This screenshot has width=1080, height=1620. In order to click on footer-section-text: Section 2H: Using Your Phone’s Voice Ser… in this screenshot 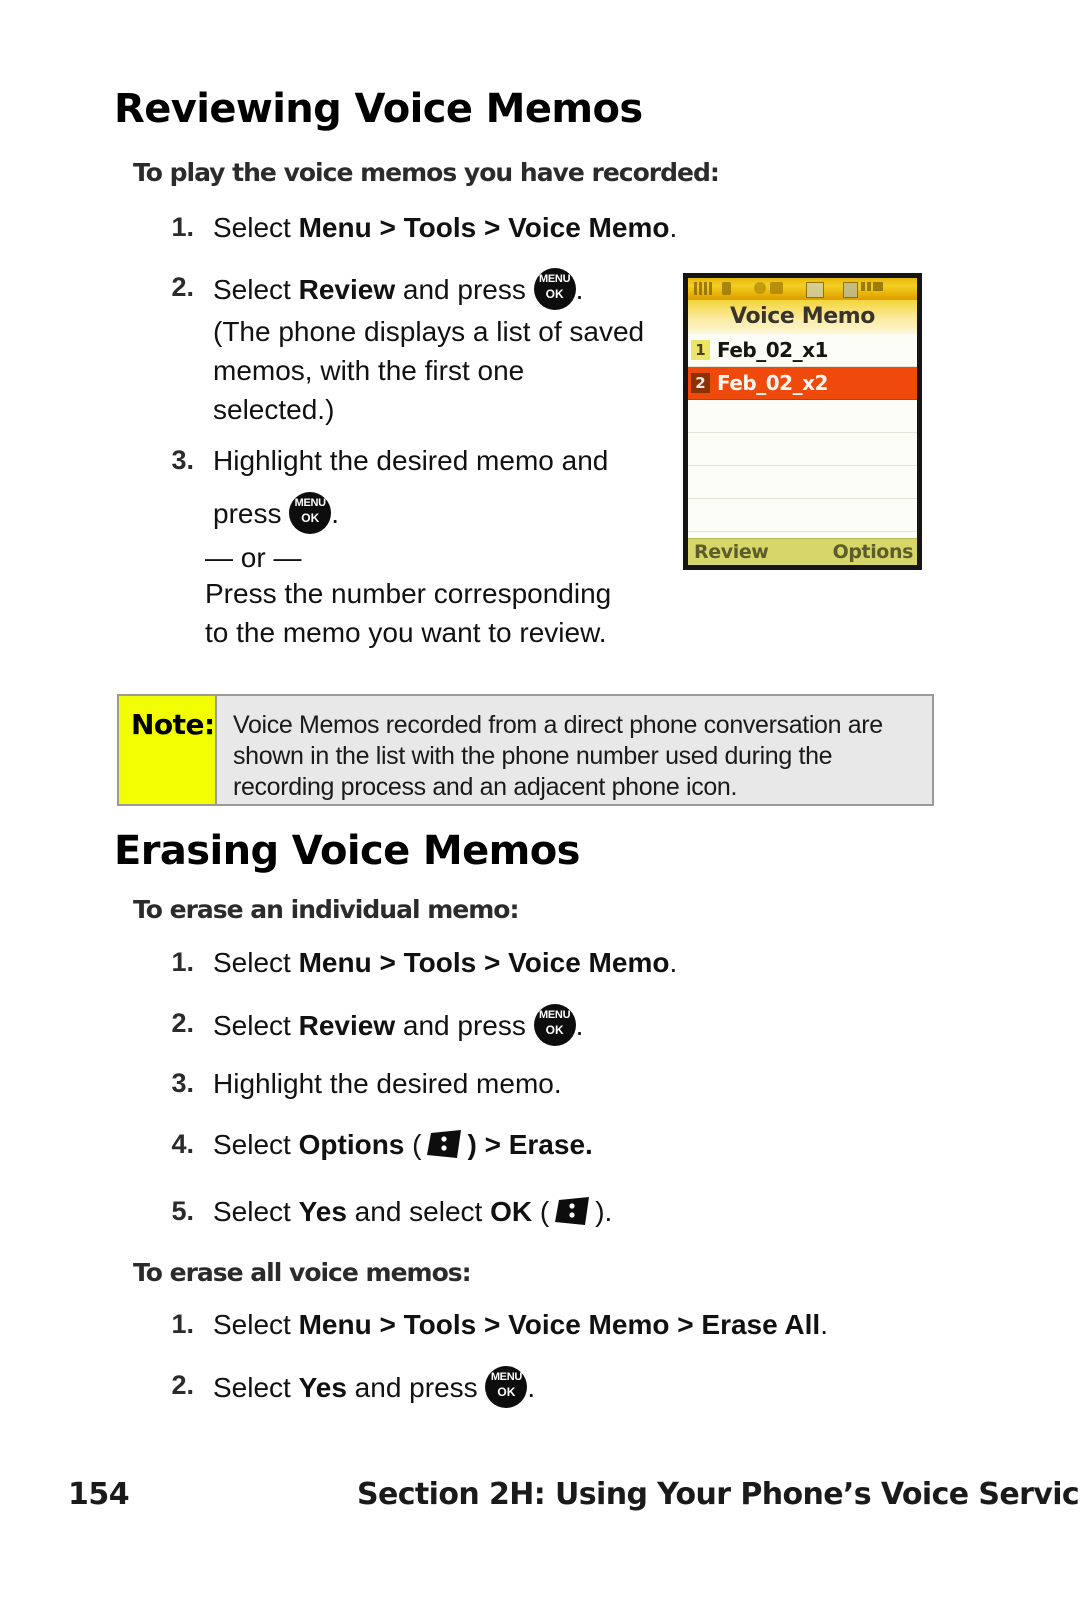, I will do `click(718, 1494)`.